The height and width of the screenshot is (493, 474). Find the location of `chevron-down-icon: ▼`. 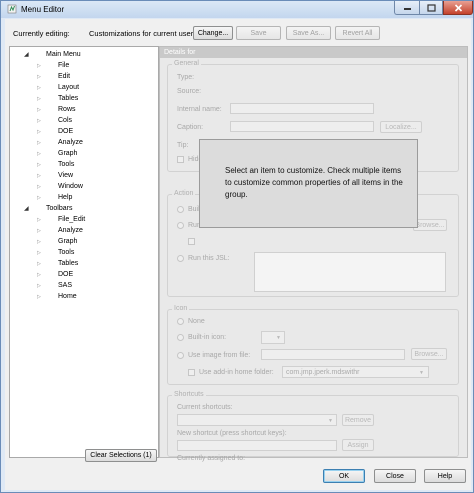

chevron-down-icon: ▼ is located at coordinates (421, 373).